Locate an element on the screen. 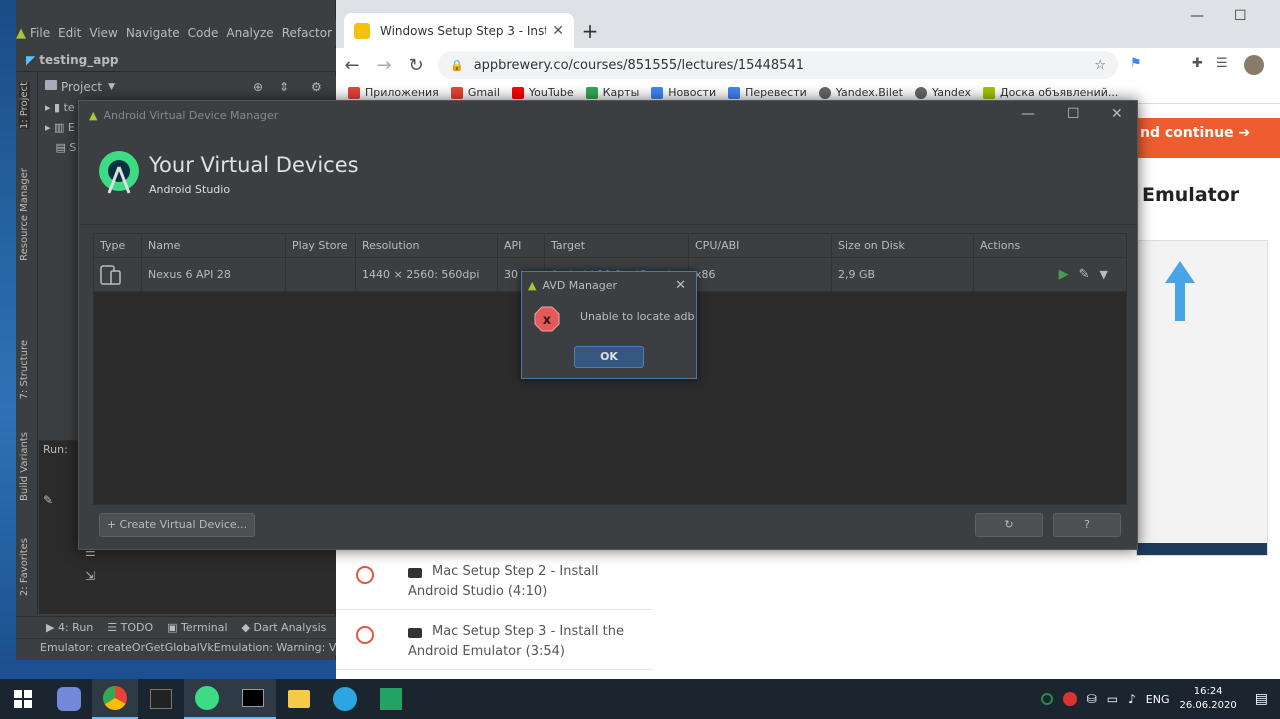 The width and height of the screenshot is (1280, 719). side-tab-project: 1: Project is located at coordinates (24, 106).